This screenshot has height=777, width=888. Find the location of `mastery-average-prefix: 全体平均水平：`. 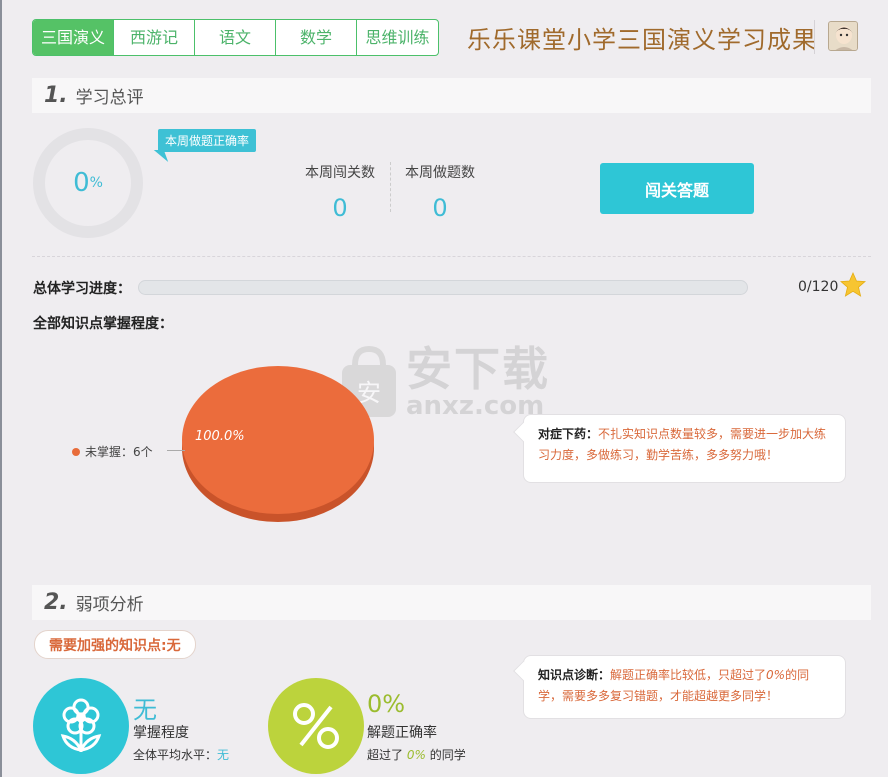

mastery-average-prefix: 全体平均水平： is located at coordinates (175, 755).